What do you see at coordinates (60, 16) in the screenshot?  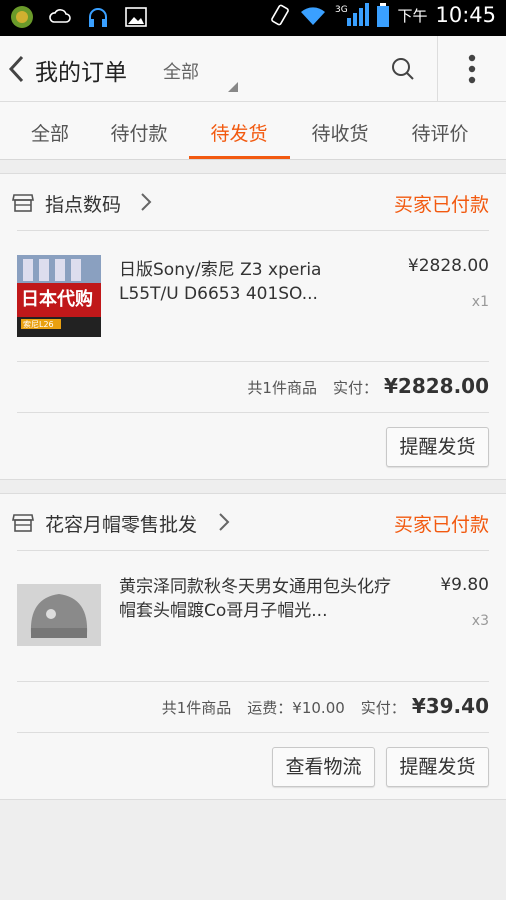 I see `cloud-icon` at bounding box center [60, 16].